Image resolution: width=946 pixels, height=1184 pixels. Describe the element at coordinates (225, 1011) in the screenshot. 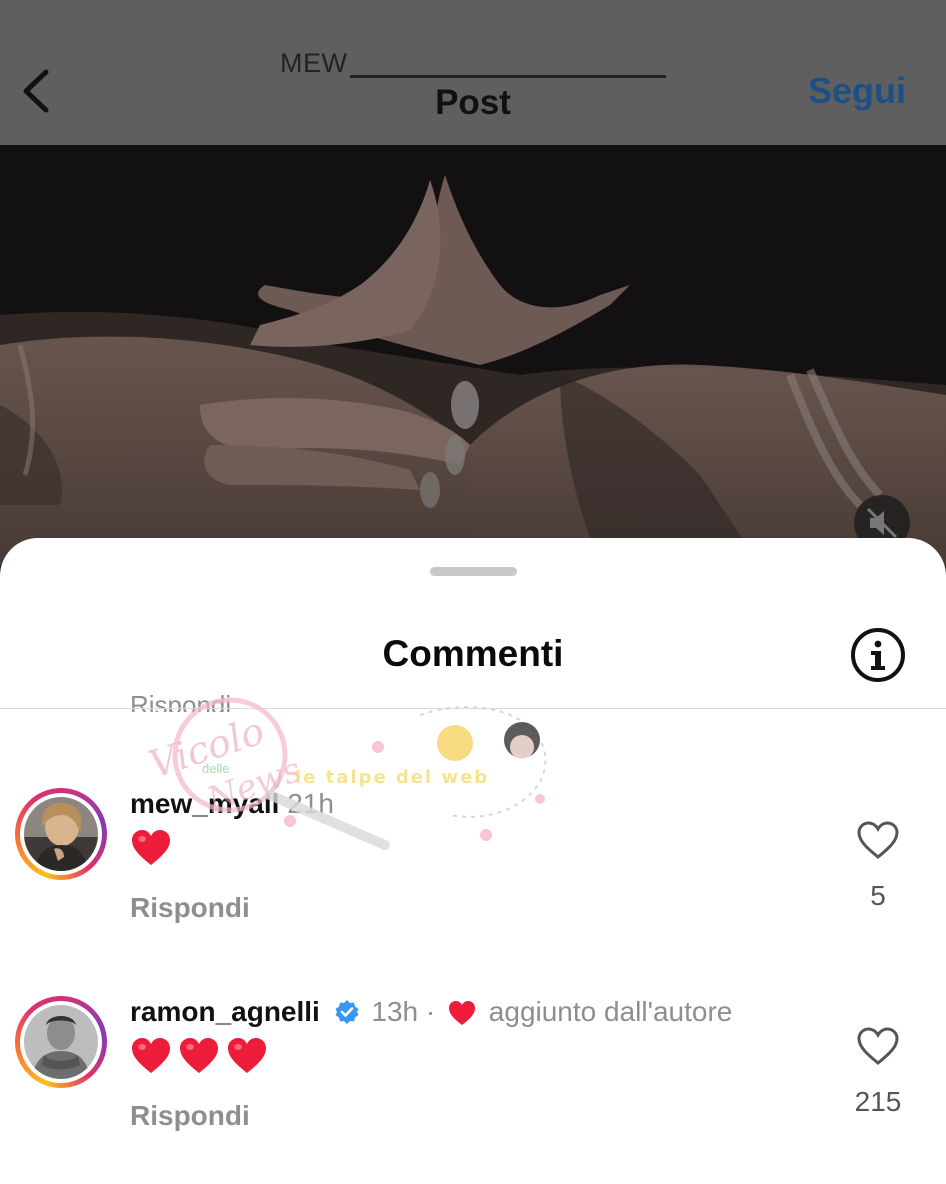

I see `comment-username: ramon_agnelli` at that location.